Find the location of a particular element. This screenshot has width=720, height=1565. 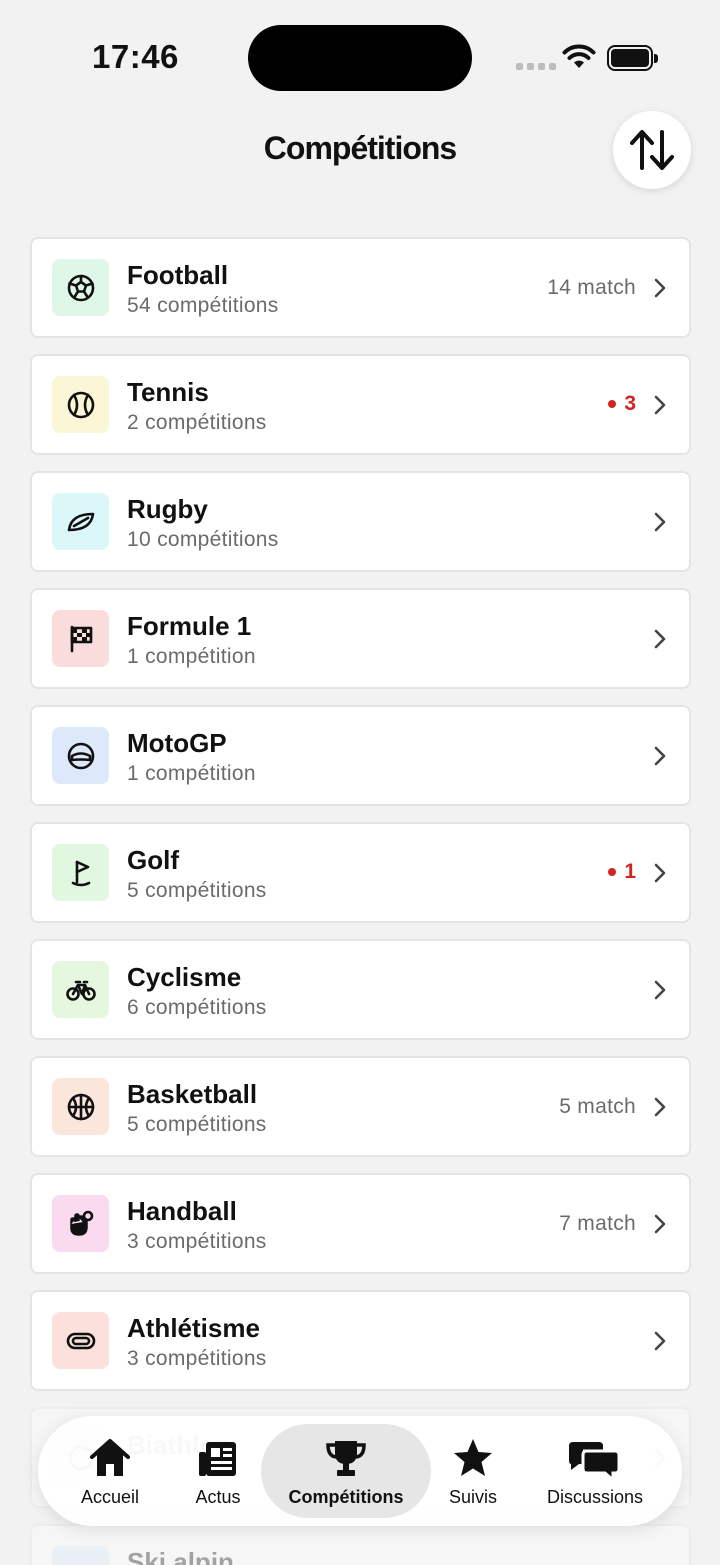

star-icon is located at coordinates (473, 1457).